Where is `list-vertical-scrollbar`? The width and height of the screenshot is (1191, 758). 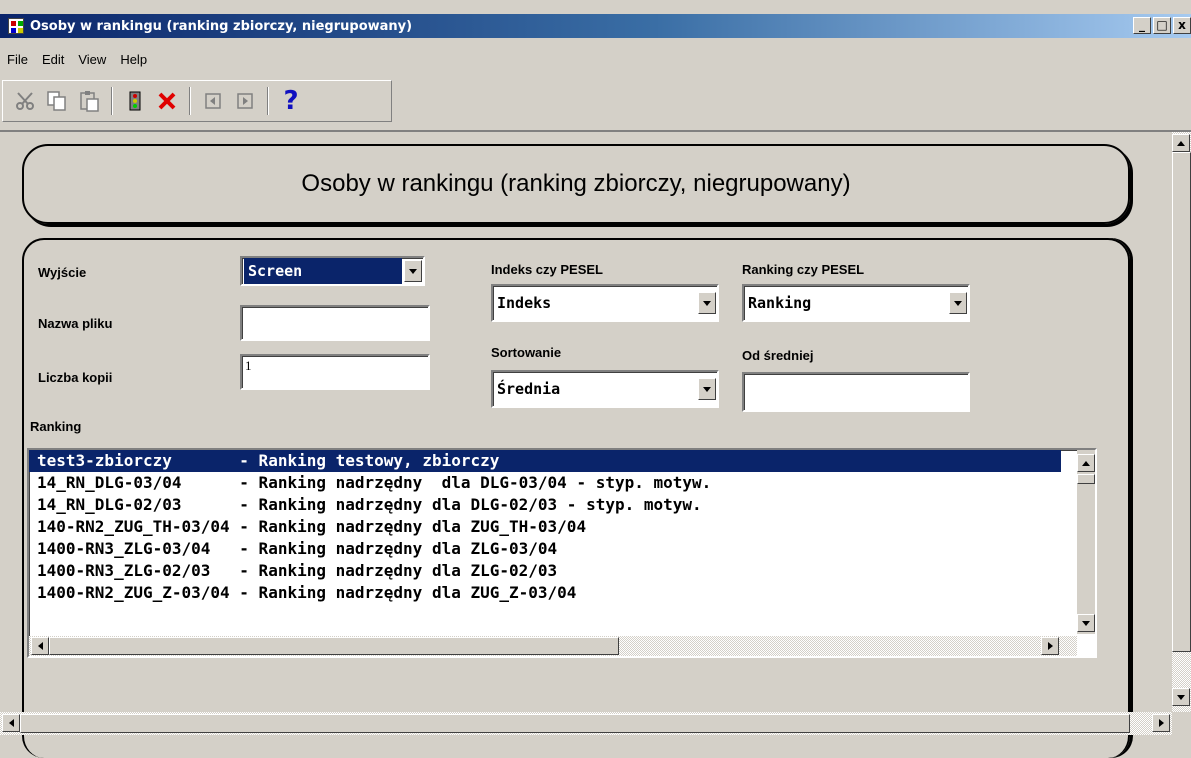 list-vertical-scrollbar is located at coordinates (1086, 542).